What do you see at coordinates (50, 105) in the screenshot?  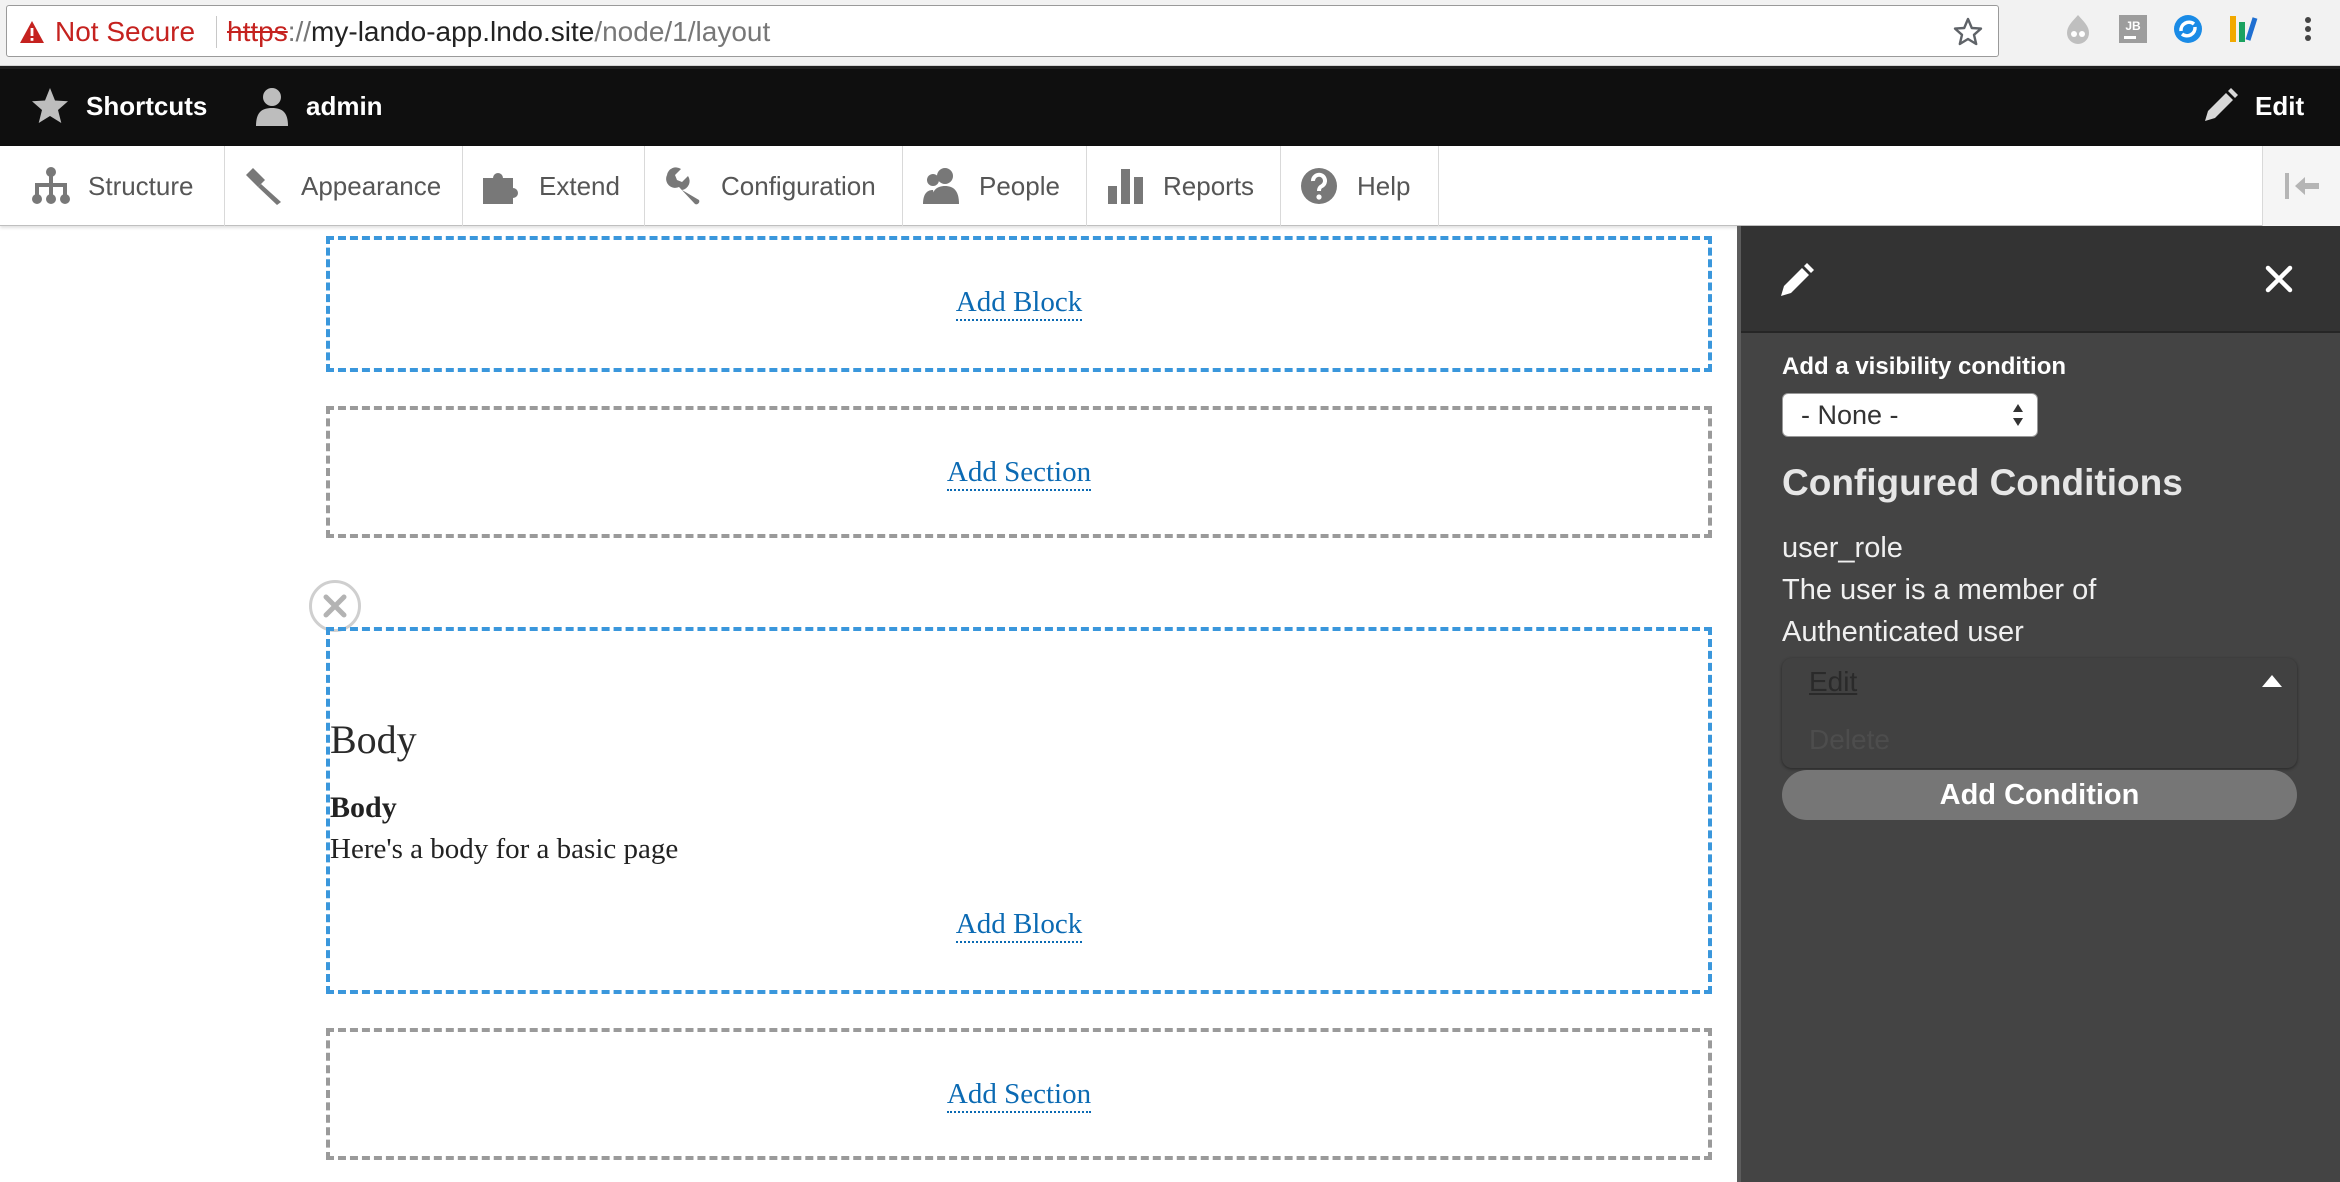 I see `star-icon` at bounding box center [50, 105].